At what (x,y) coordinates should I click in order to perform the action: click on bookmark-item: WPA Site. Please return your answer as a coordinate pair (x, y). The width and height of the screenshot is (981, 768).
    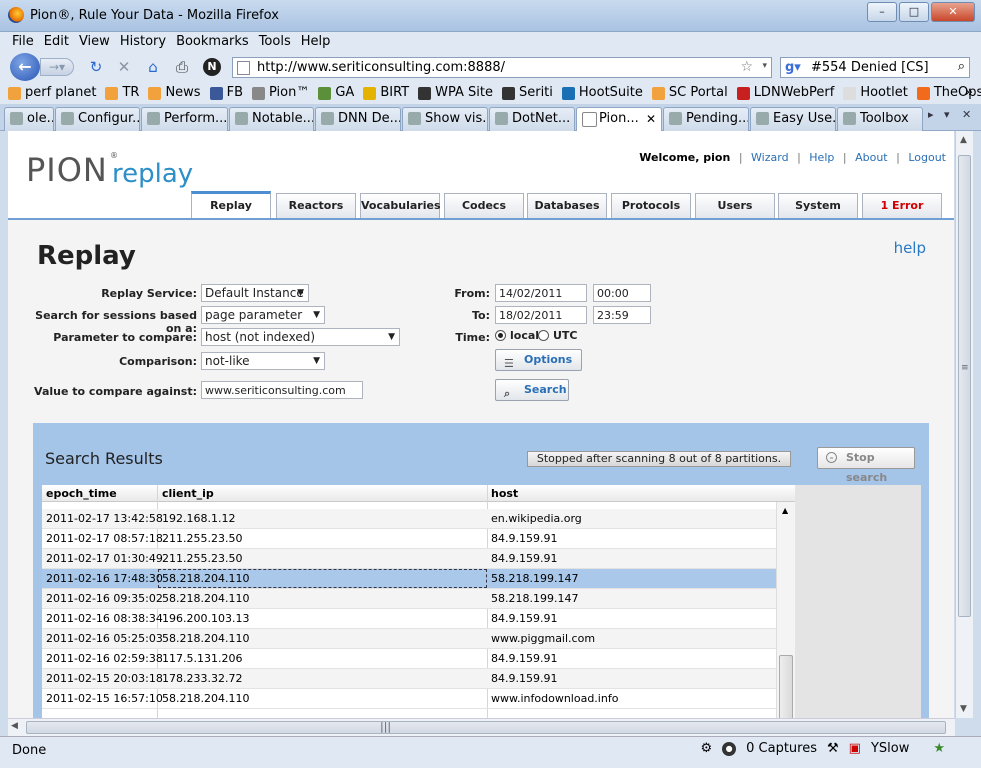
    Looking at the image, I should click on (455, 93).